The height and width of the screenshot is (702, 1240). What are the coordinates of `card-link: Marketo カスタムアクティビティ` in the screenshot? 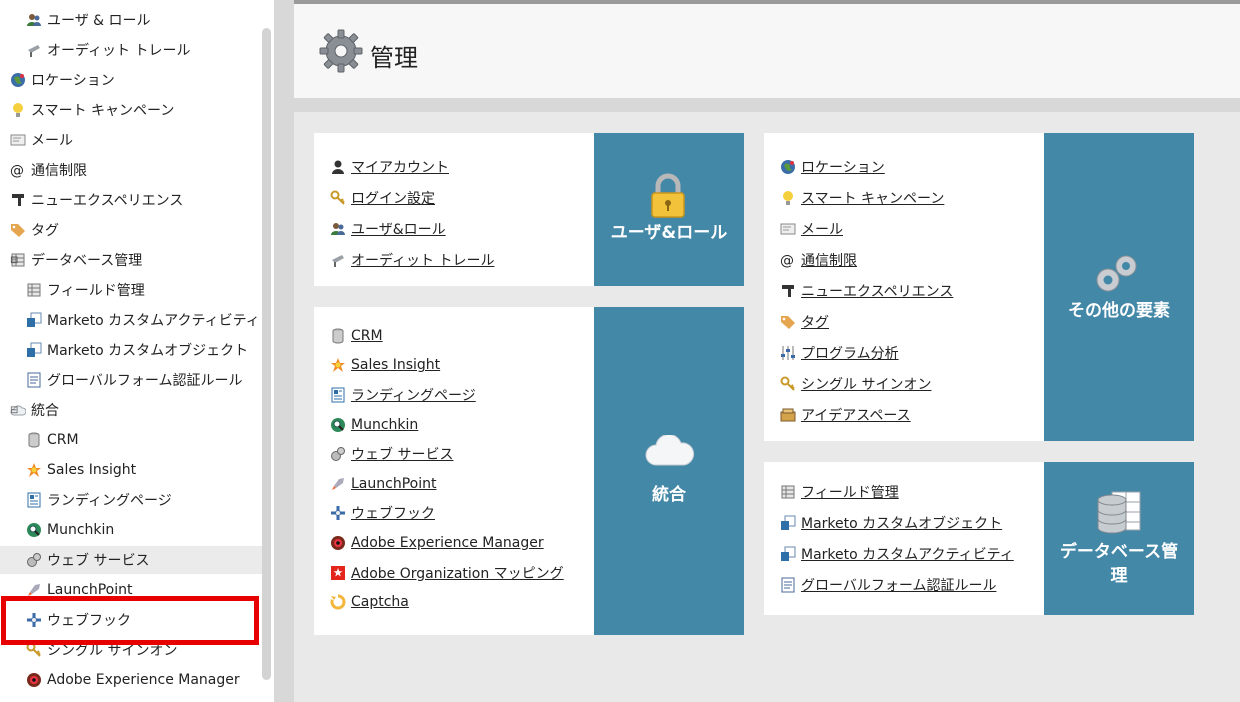 It's located at (907, 554).